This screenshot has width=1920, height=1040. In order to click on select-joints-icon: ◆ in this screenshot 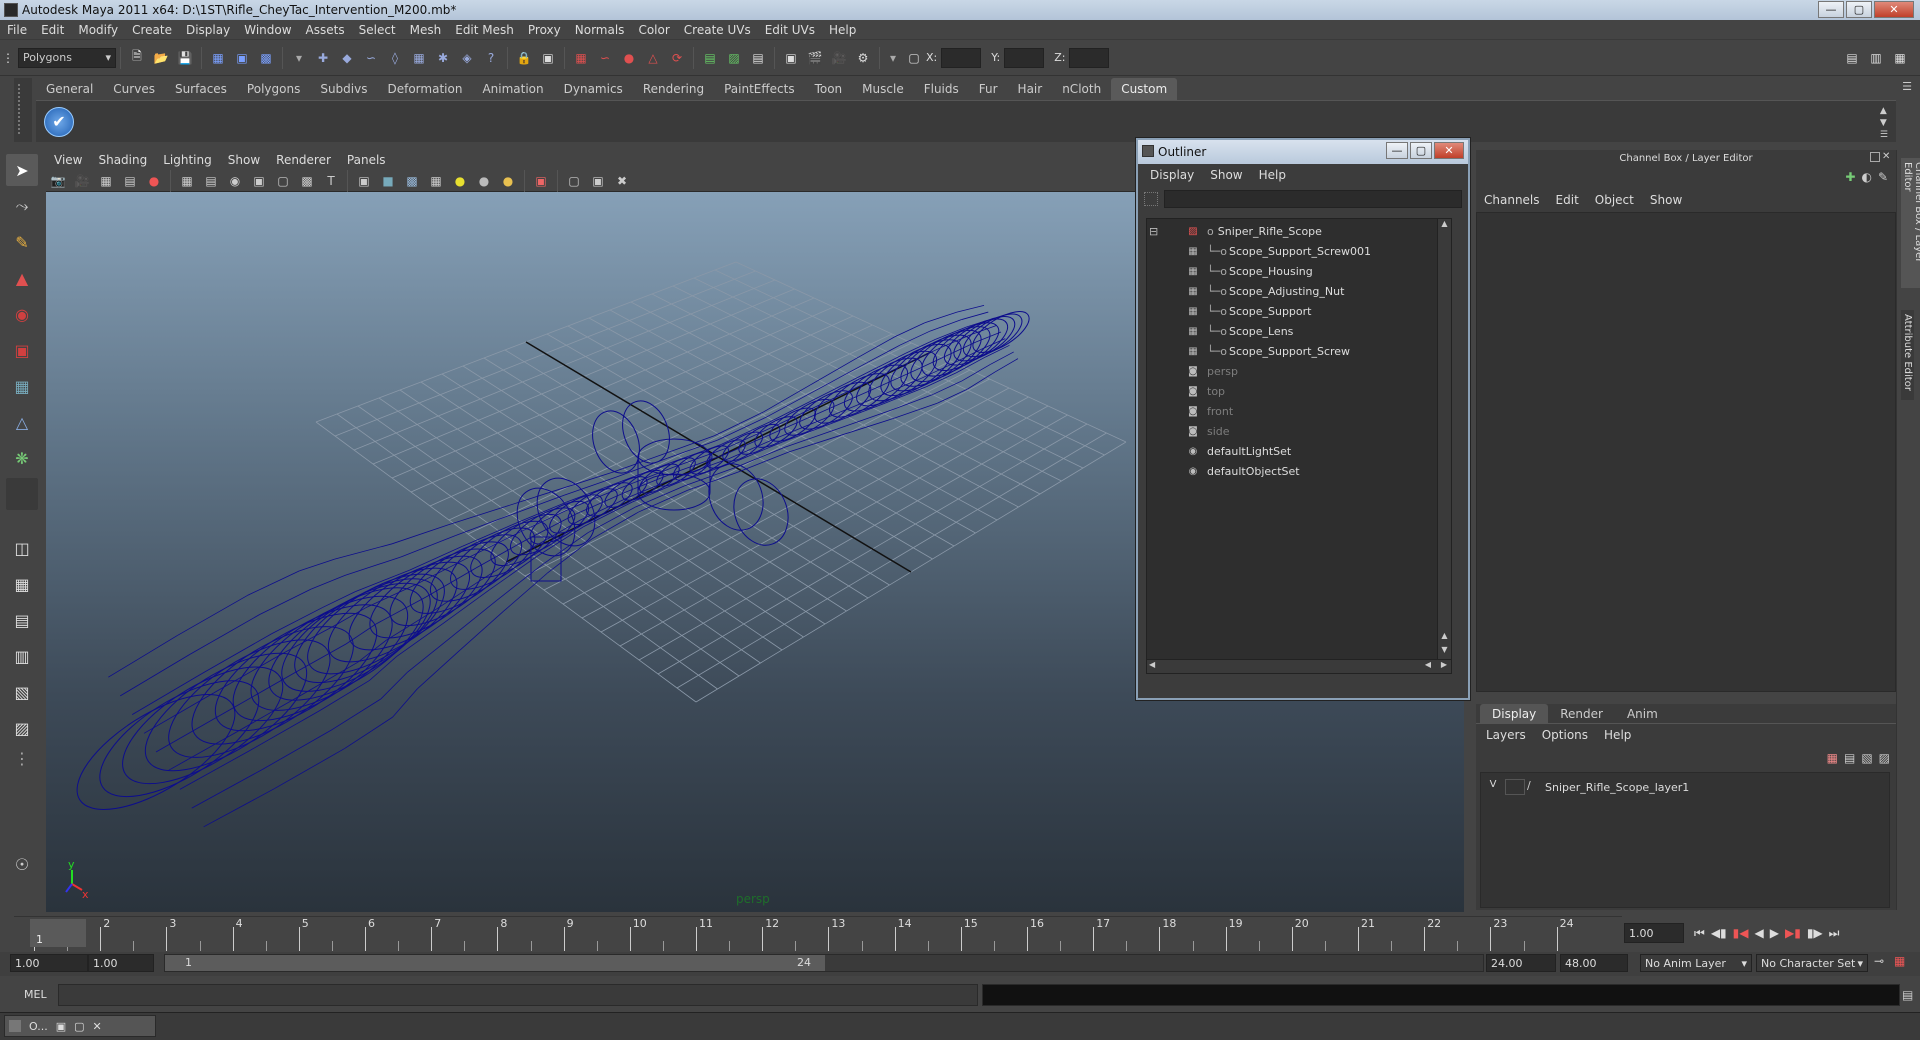, I will do `click(347, 58)`.